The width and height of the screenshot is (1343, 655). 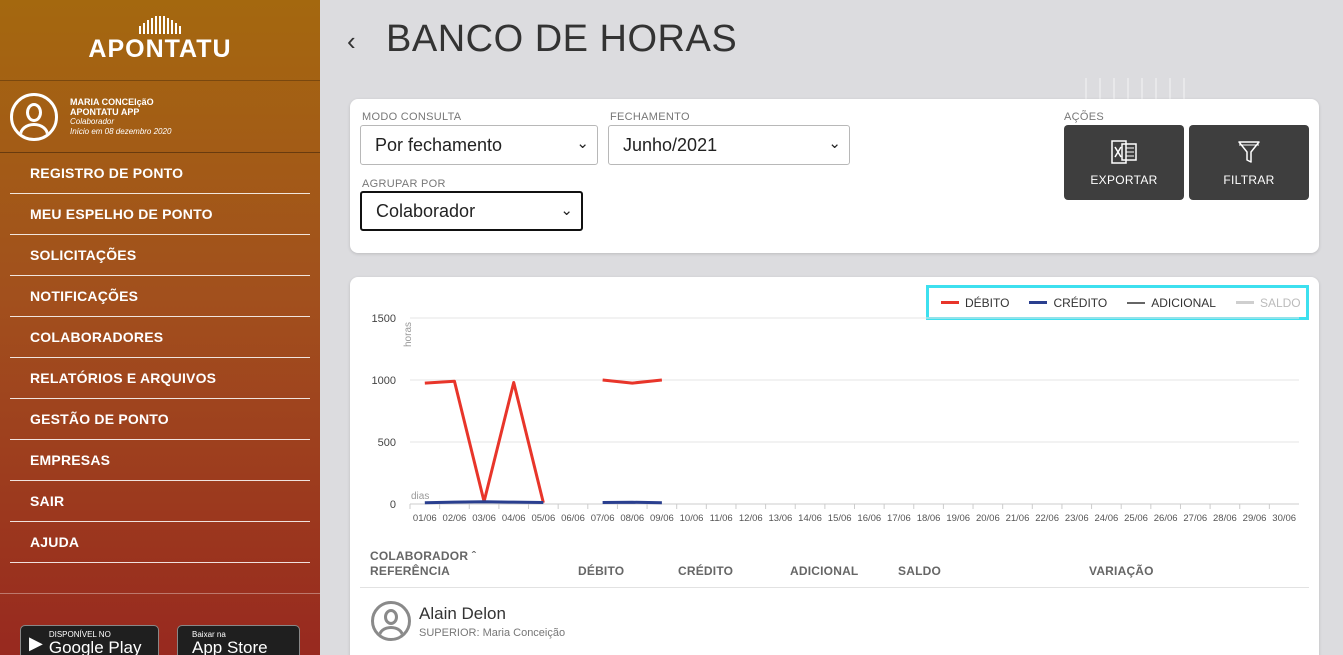 I want to click on fechamento-label: FECHAMENTO, so click(x=650, y=117).